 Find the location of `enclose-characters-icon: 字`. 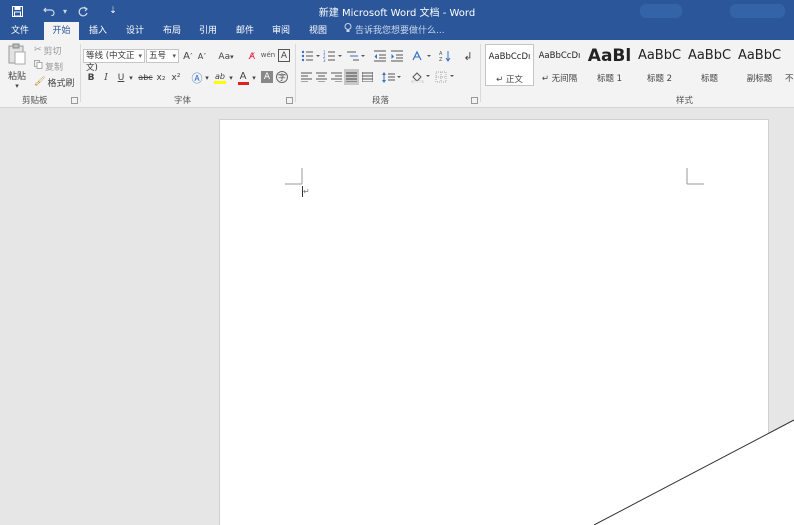

enclose-characters-icon: 字 is located at coordinates (282, 77).